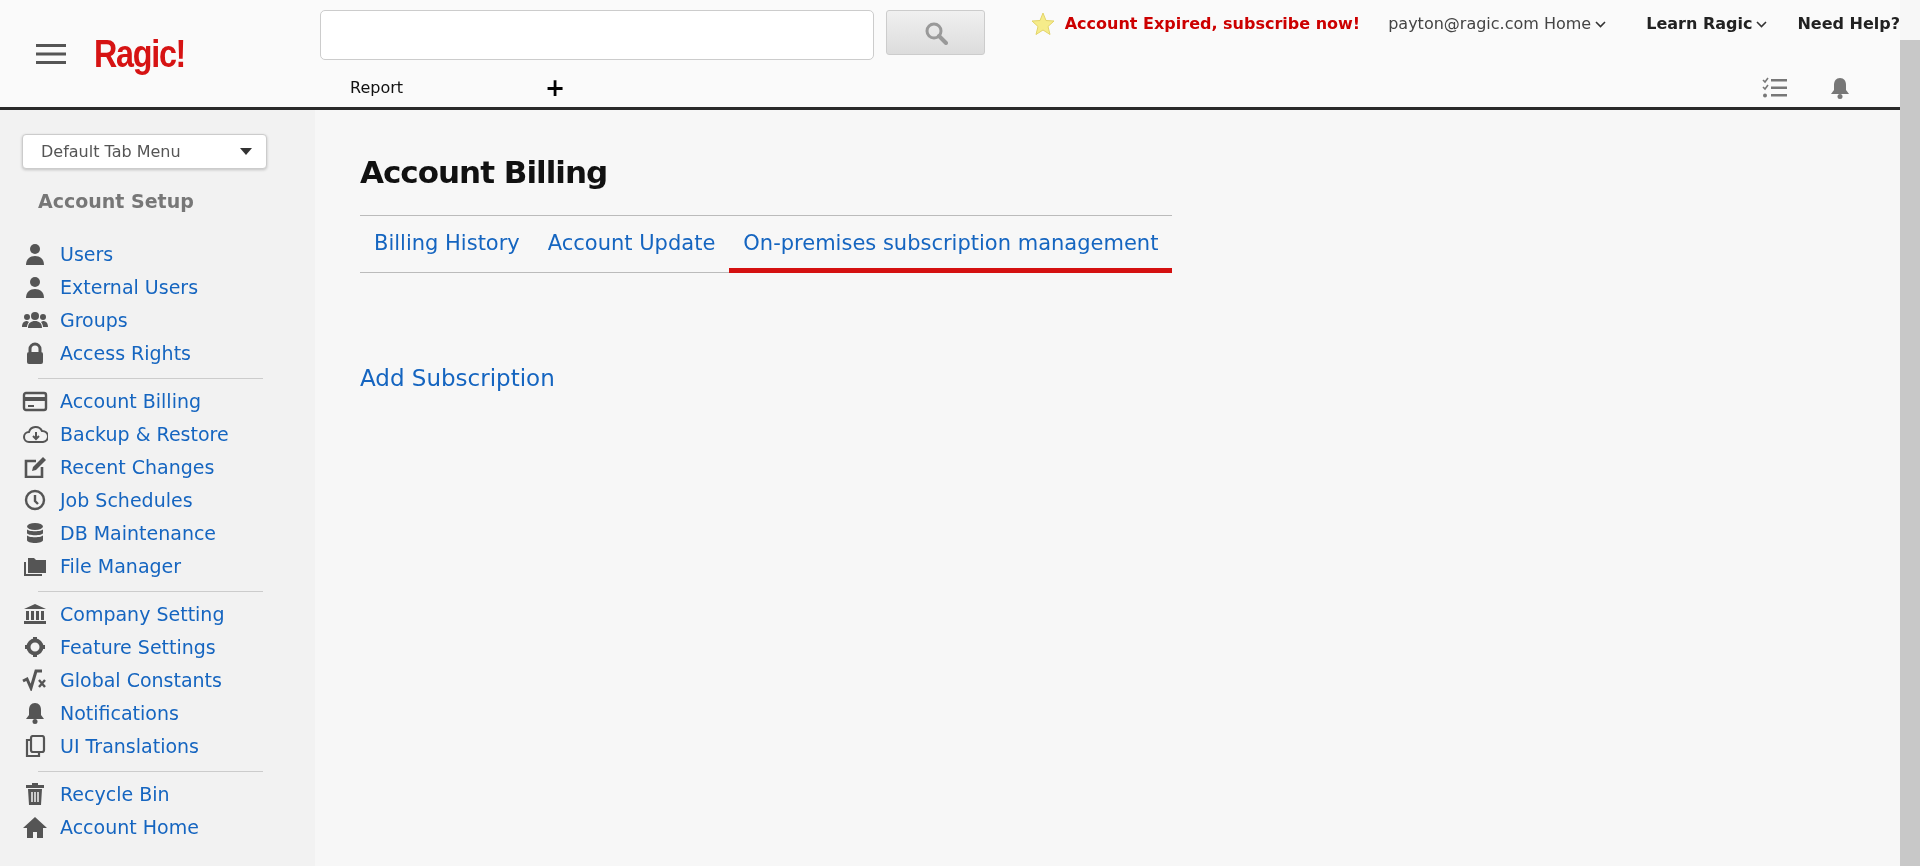 The width and height of the screenshot is (1920, 866). Describe the element at coordinates (246, 151) in the screenshot. I see `caret-icon` at that location.